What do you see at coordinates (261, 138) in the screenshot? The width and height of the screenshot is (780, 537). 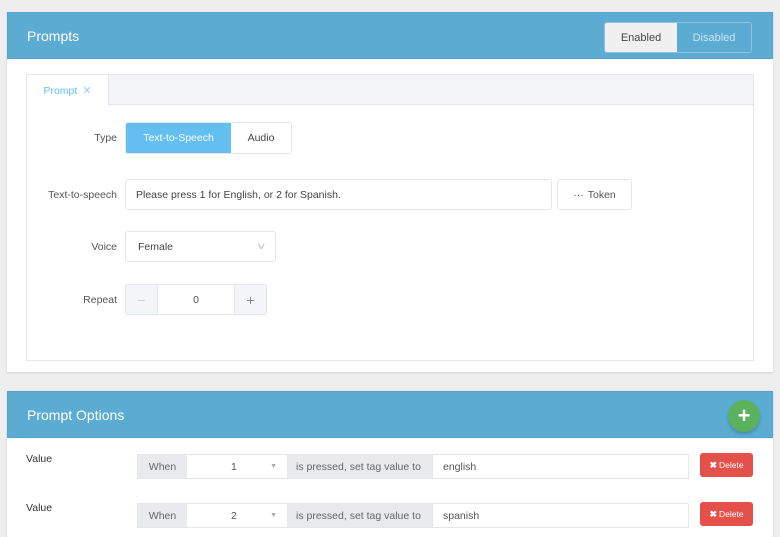 I see `type-option-audio: Audio` at bounding box center [261, 138].